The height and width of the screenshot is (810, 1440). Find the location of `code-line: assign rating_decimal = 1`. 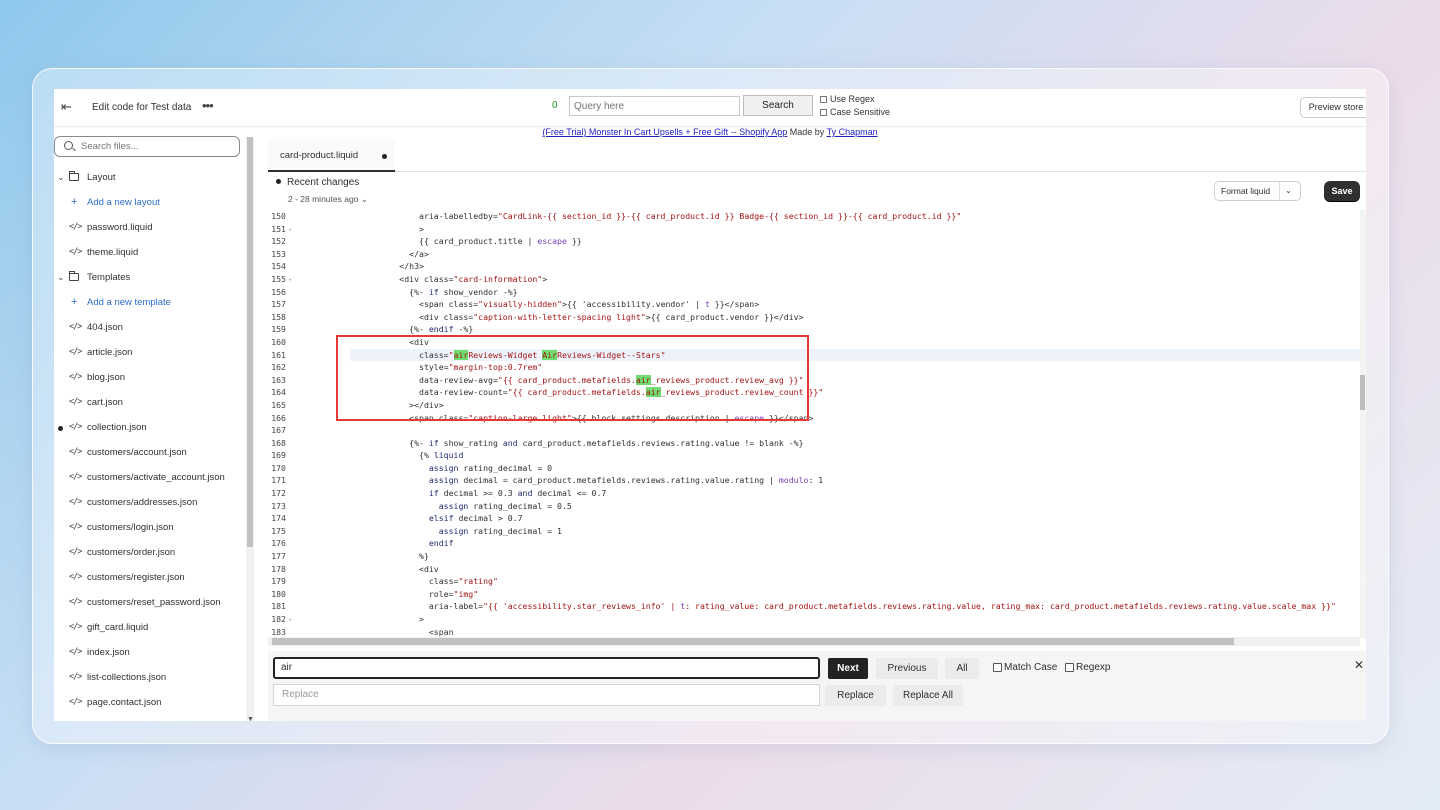

code-line: assign rating_decimal = 1 is located at coordinates (855, 531).